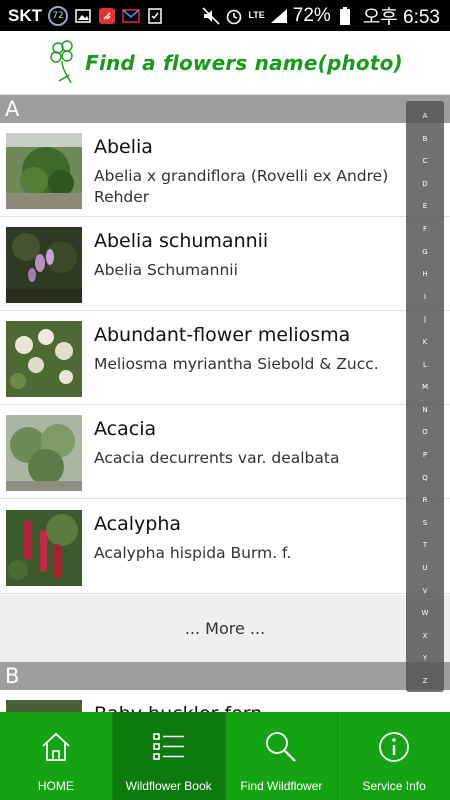 The image size is (450, 800). What do you see at coordinates (311, 15) in the screenshot?
I see `battery-percent: 72%` at bounding box center [311, 15].